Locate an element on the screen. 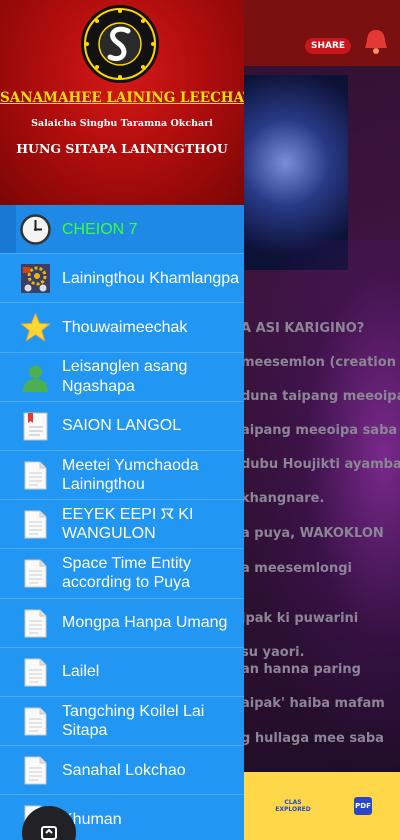 The width and height of the screenshot is (400, 840). menu-item-eeyek-eepi: EEYEK EEPI ꯋ KI WANGULON is located at coordinates (122, 525).